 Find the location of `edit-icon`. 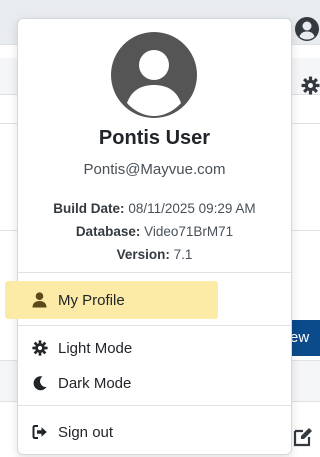

edit-icon is located at coordinates (303, 437).